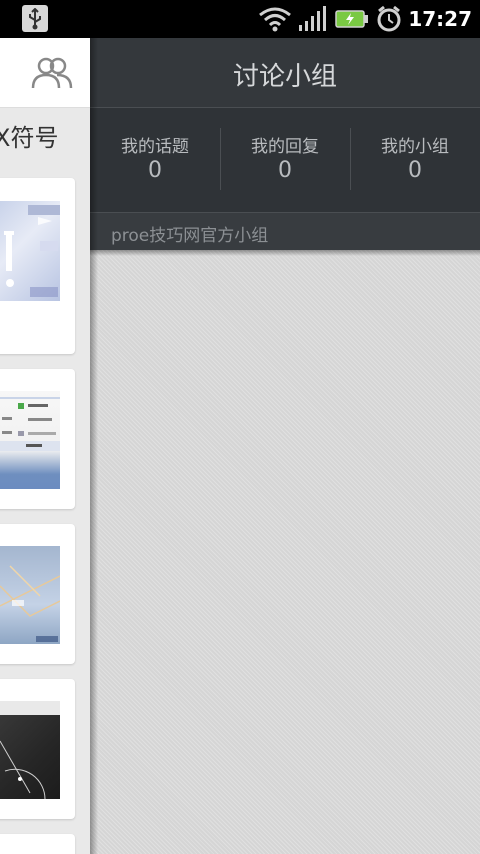 This screenshot has width=480, height=854. What do you see at coordinates (284, 77) in the screenshot?
I see `page-title: 讨论小组` at bounding box center [284, 77].